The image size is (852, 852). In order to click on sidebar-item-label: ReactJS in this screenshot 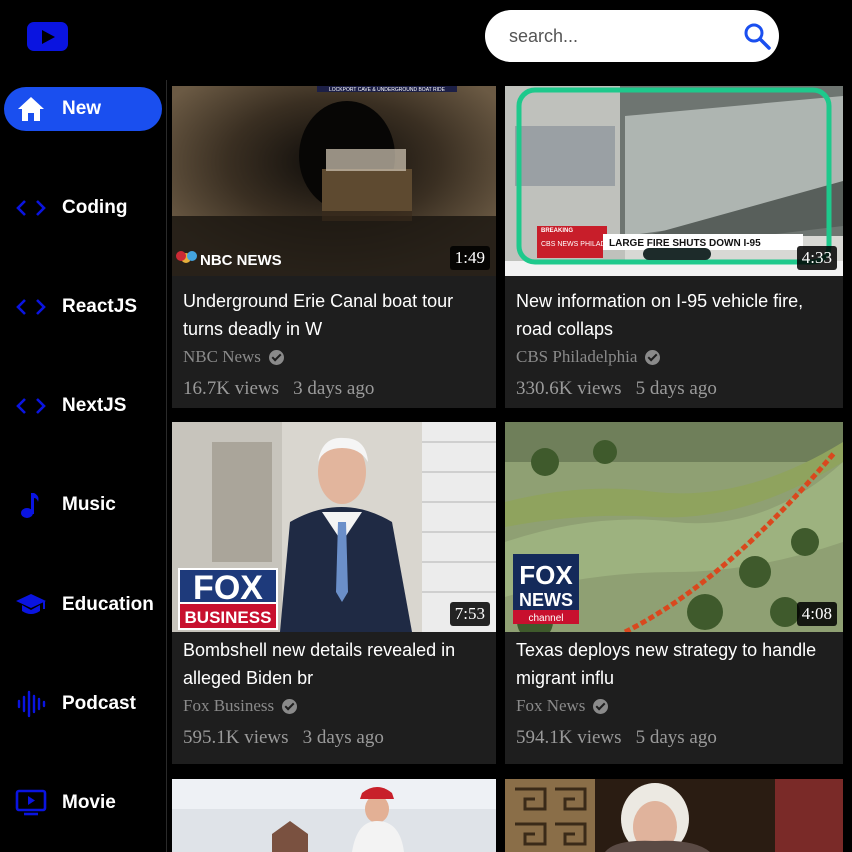, I will do `click(99, 306)`.